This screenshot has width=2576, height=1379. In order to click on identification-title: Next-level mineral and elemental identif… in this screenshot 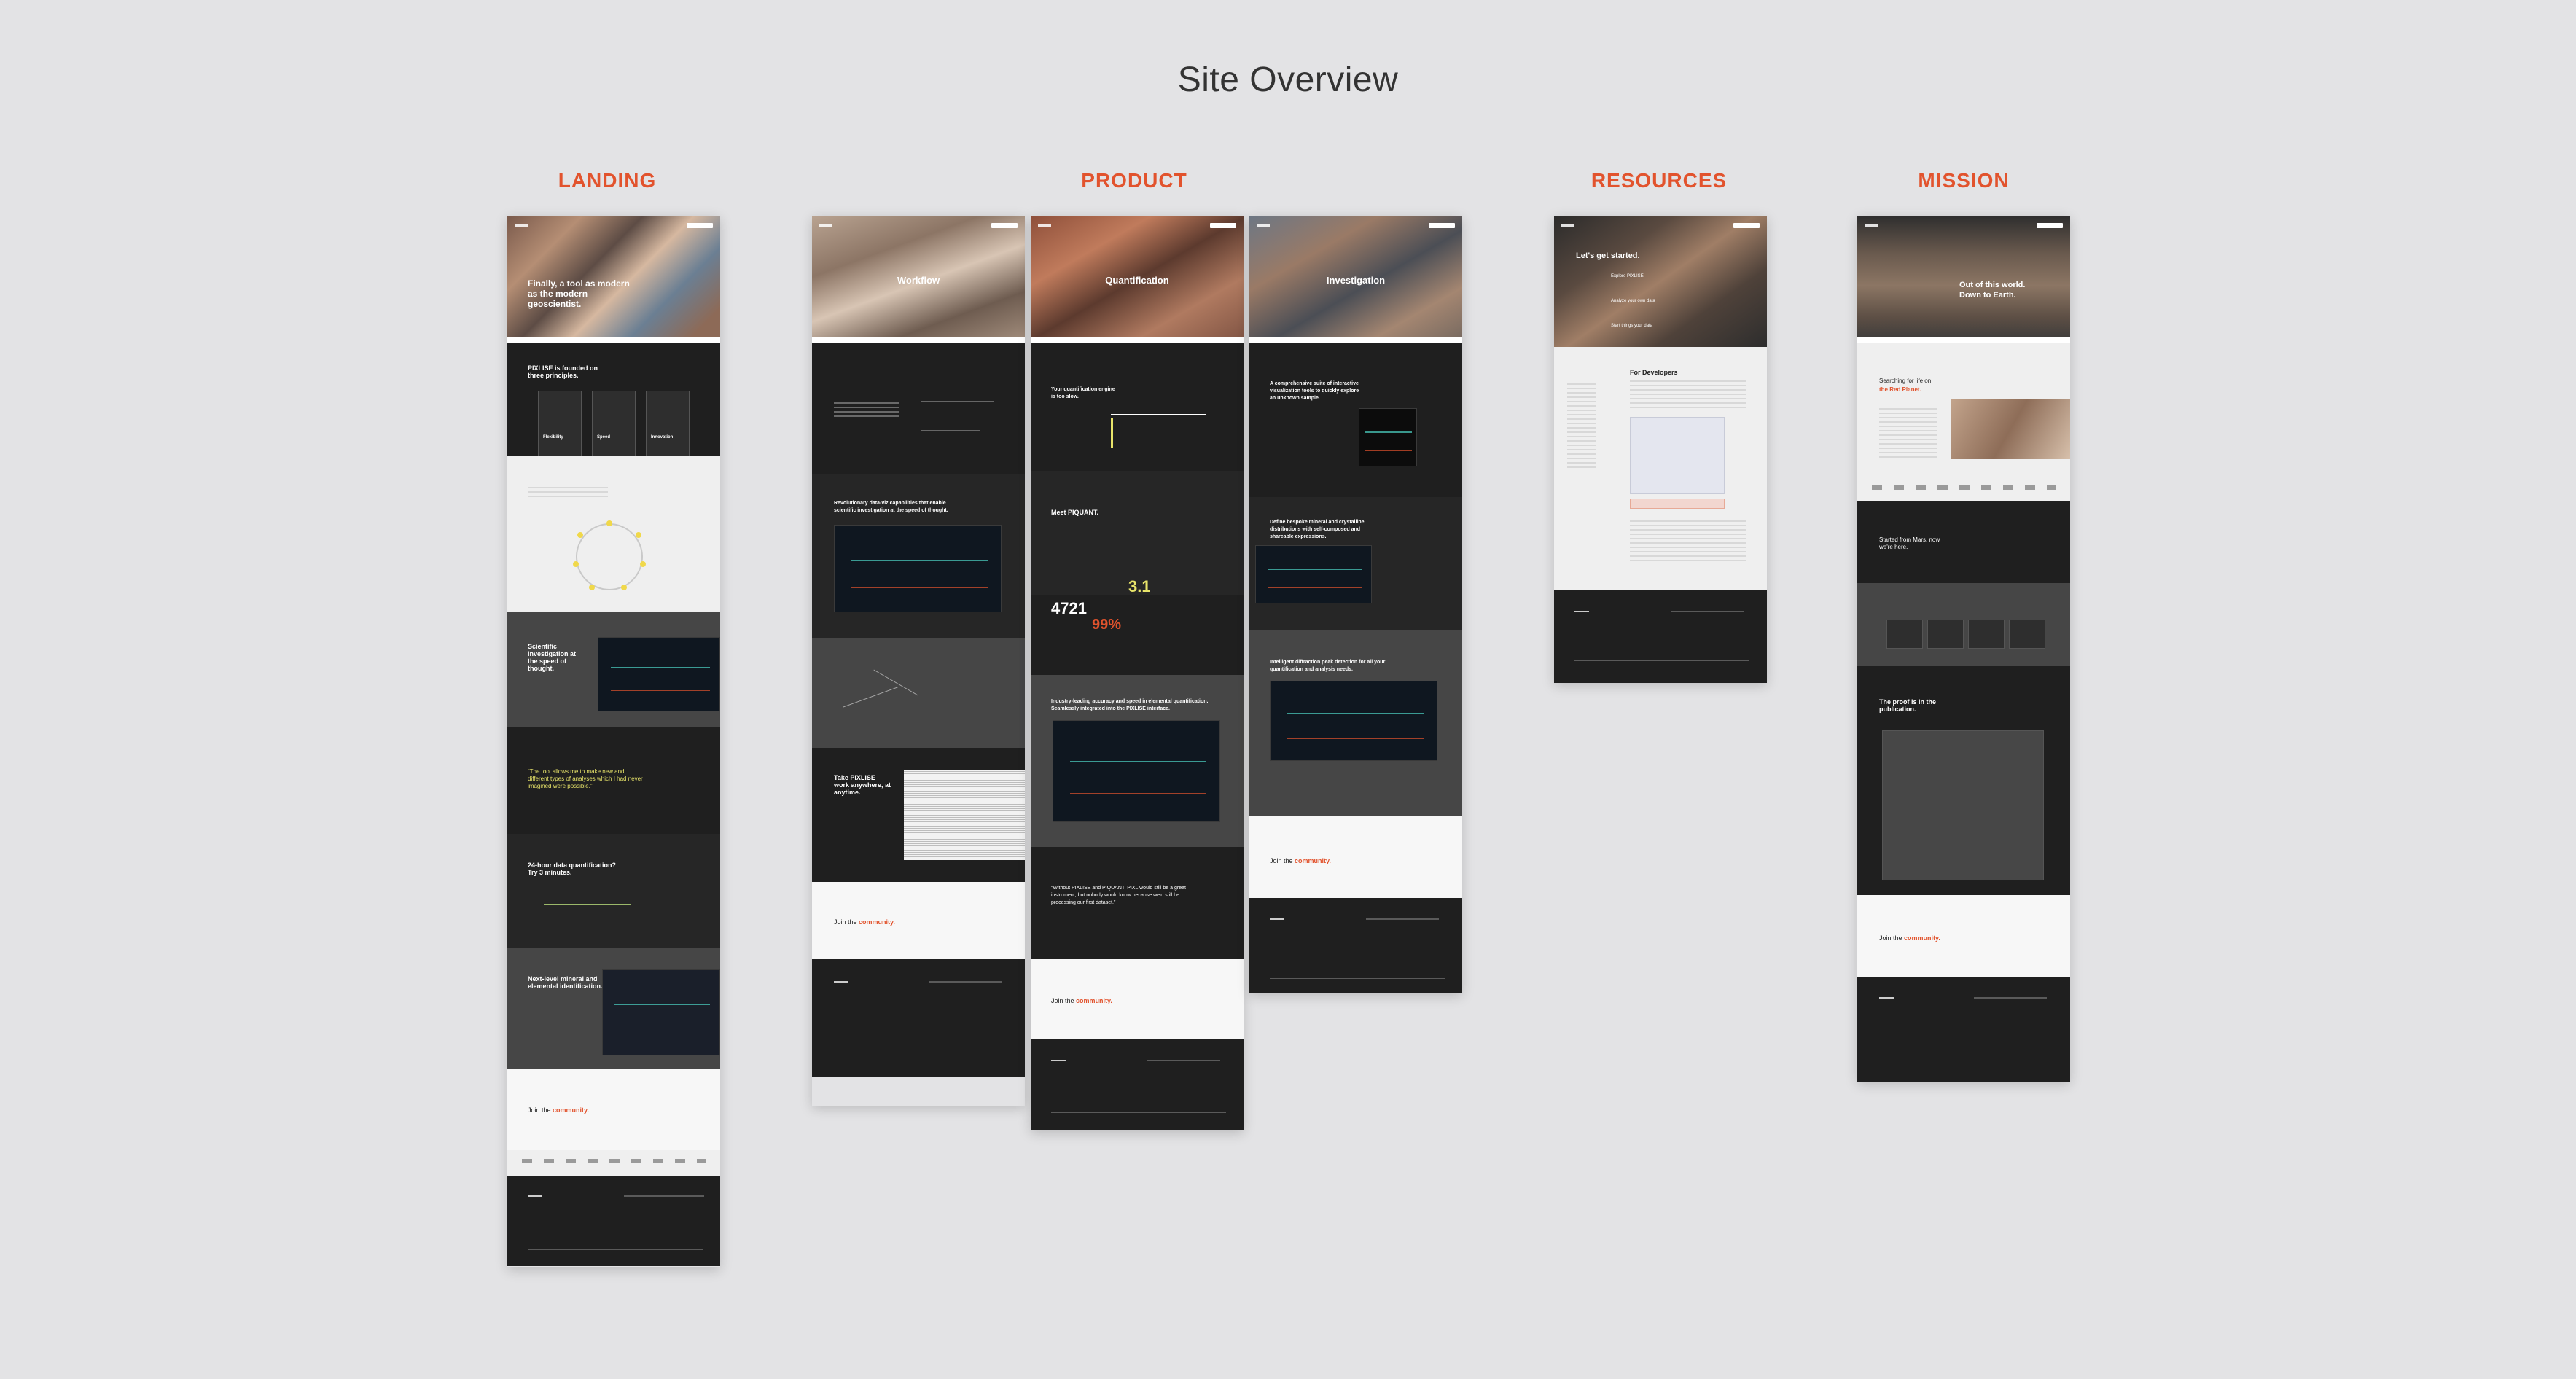, I will do `click(565, 982)`.